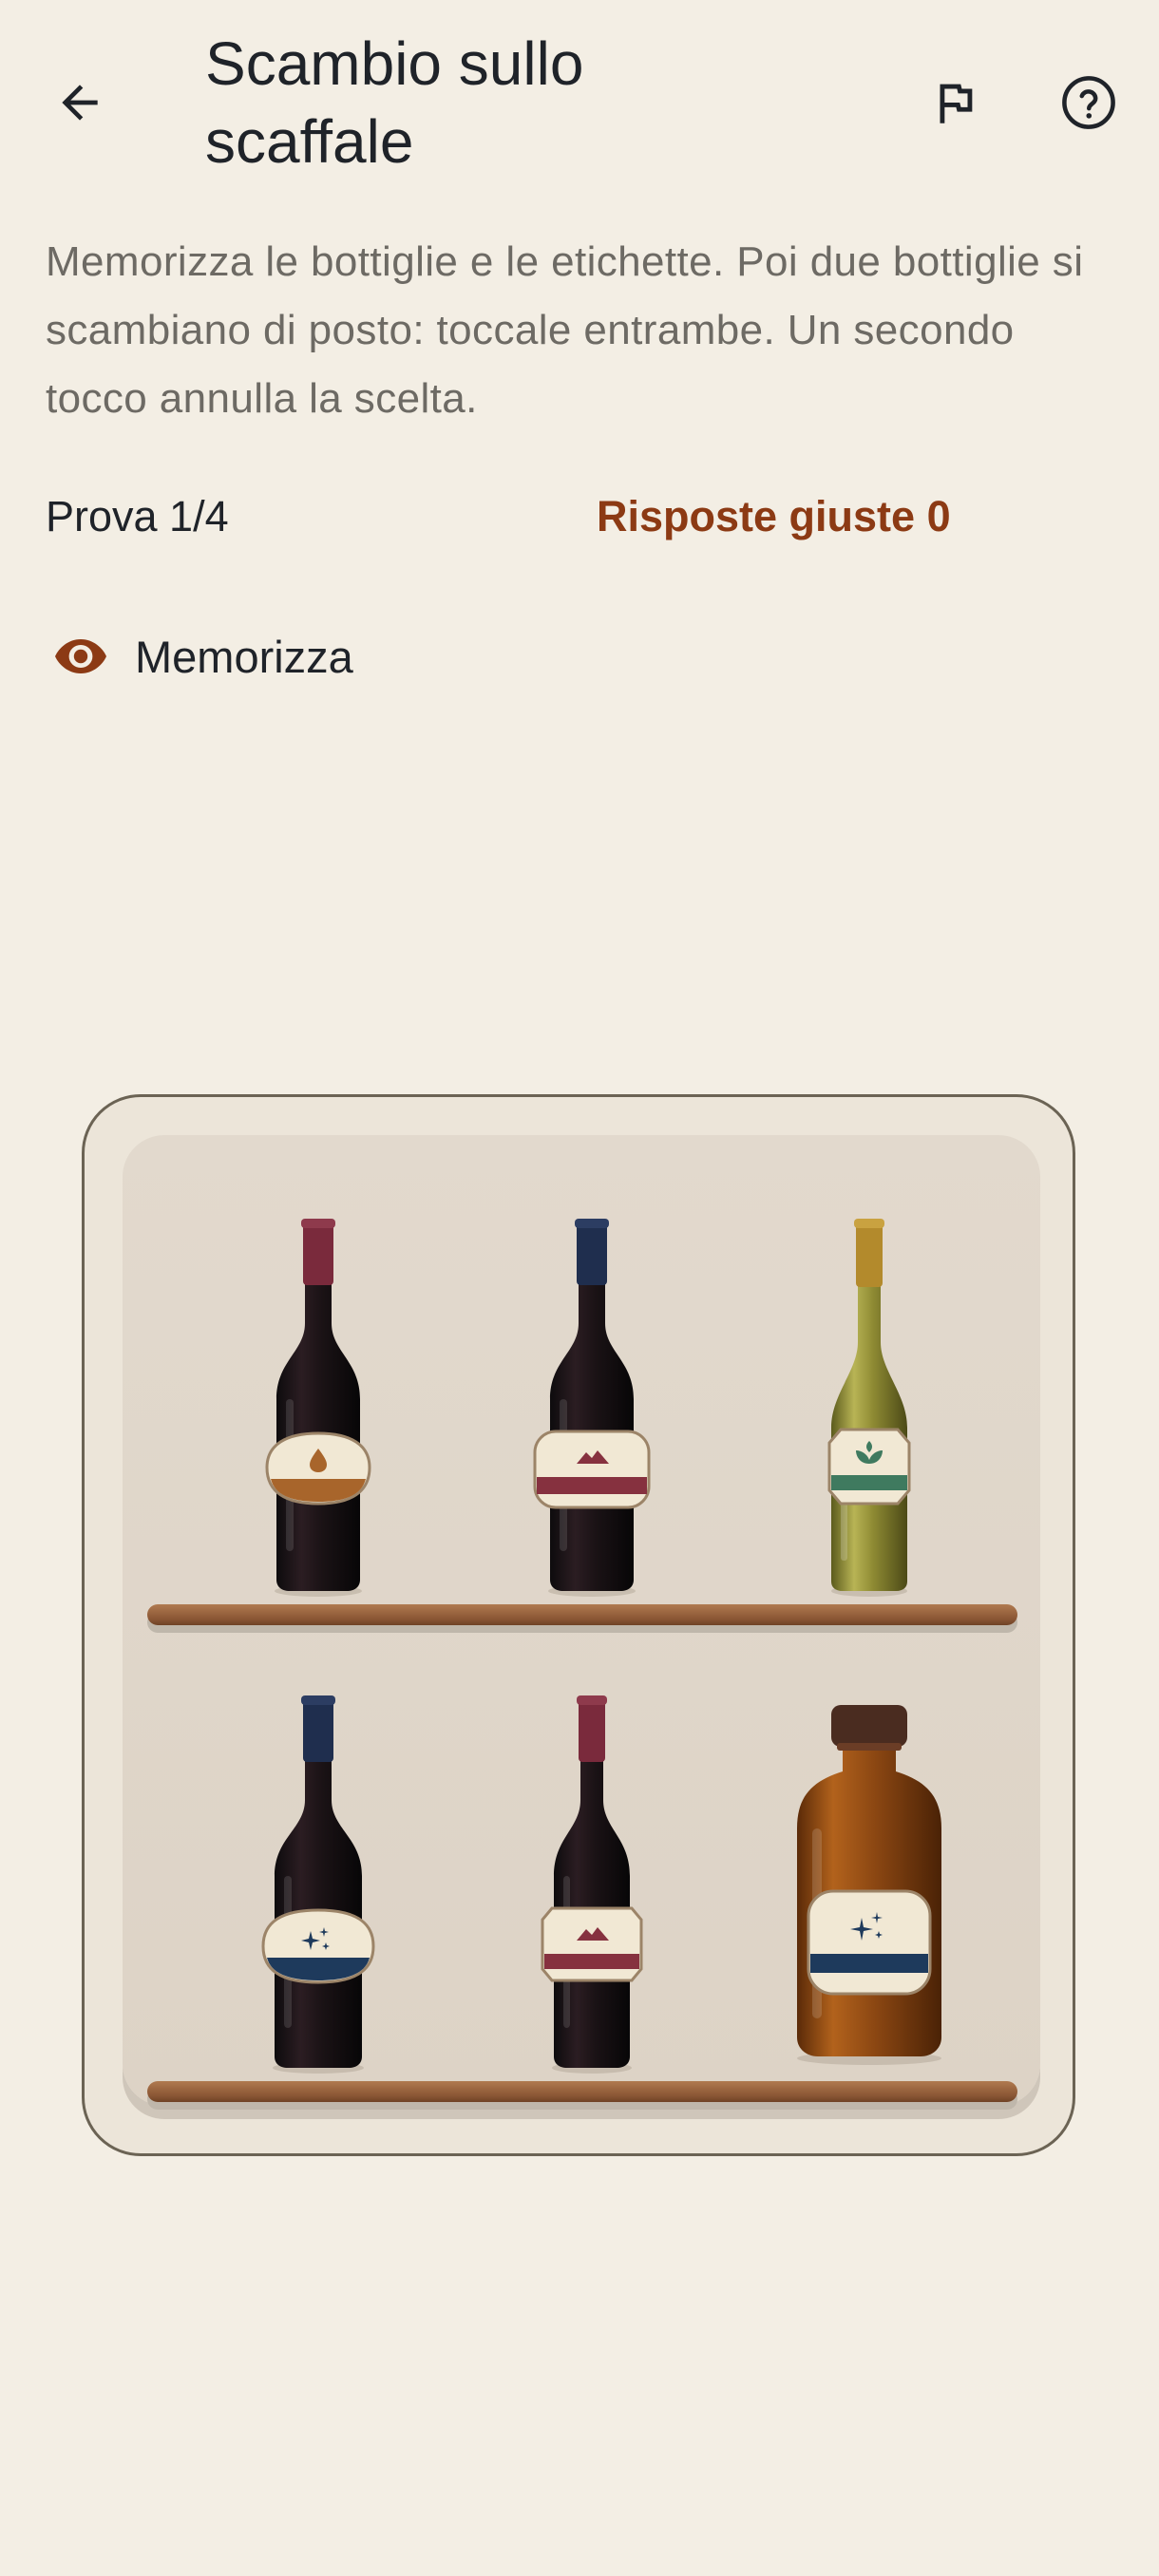 The image size is (1159, 2576). Describe the element at coordinates (582, 1614) in the screenshot. I see `shelf-plank-top` at that location.